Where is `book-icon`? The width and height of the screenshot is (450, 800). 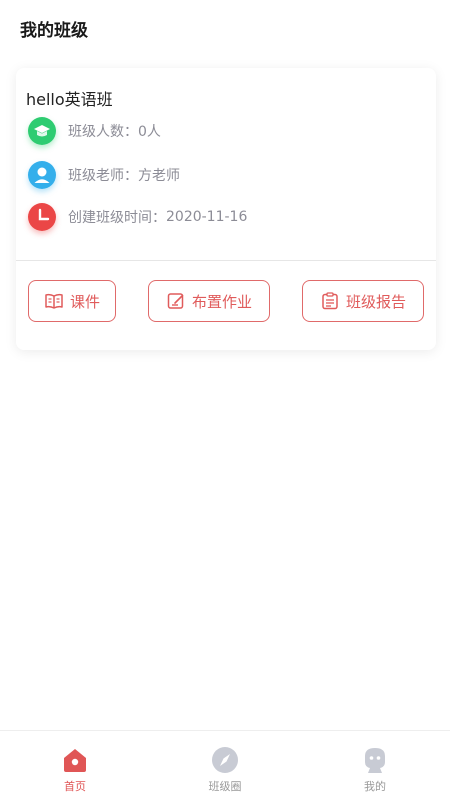
book-icon is located at coordinates (54, 301).